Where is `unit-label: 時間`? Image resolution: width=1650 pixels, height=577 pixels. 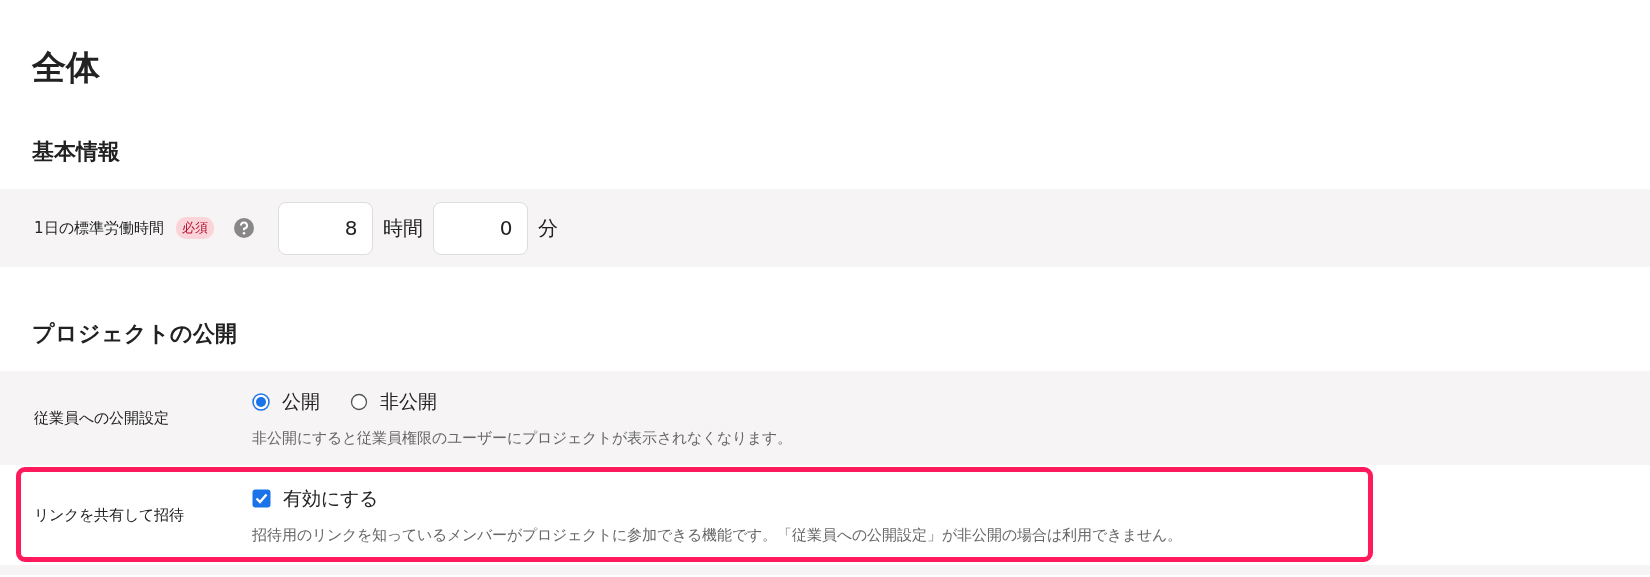
unit-label: 時間 is located at coordinates (402, 228).